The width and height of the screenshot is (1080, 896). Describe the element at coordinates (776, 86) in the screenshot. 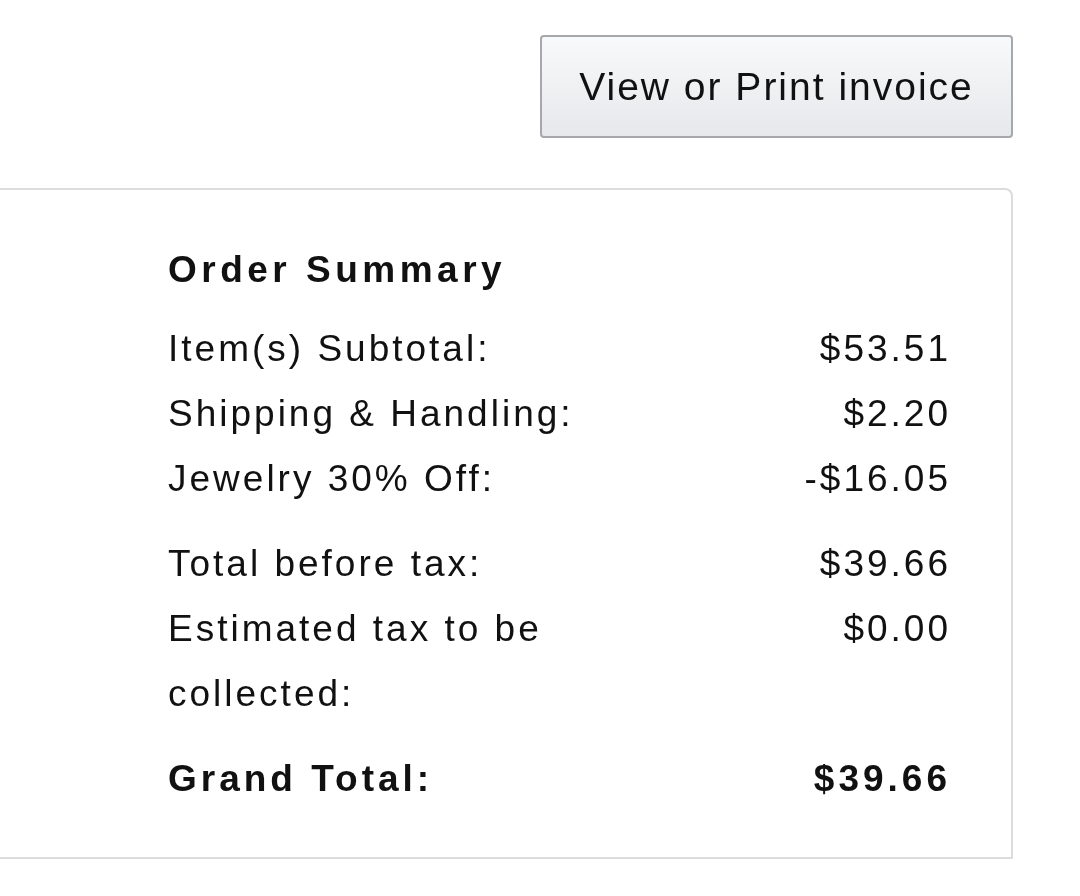

I see `invoice-button: View or Print invoice` at that location.